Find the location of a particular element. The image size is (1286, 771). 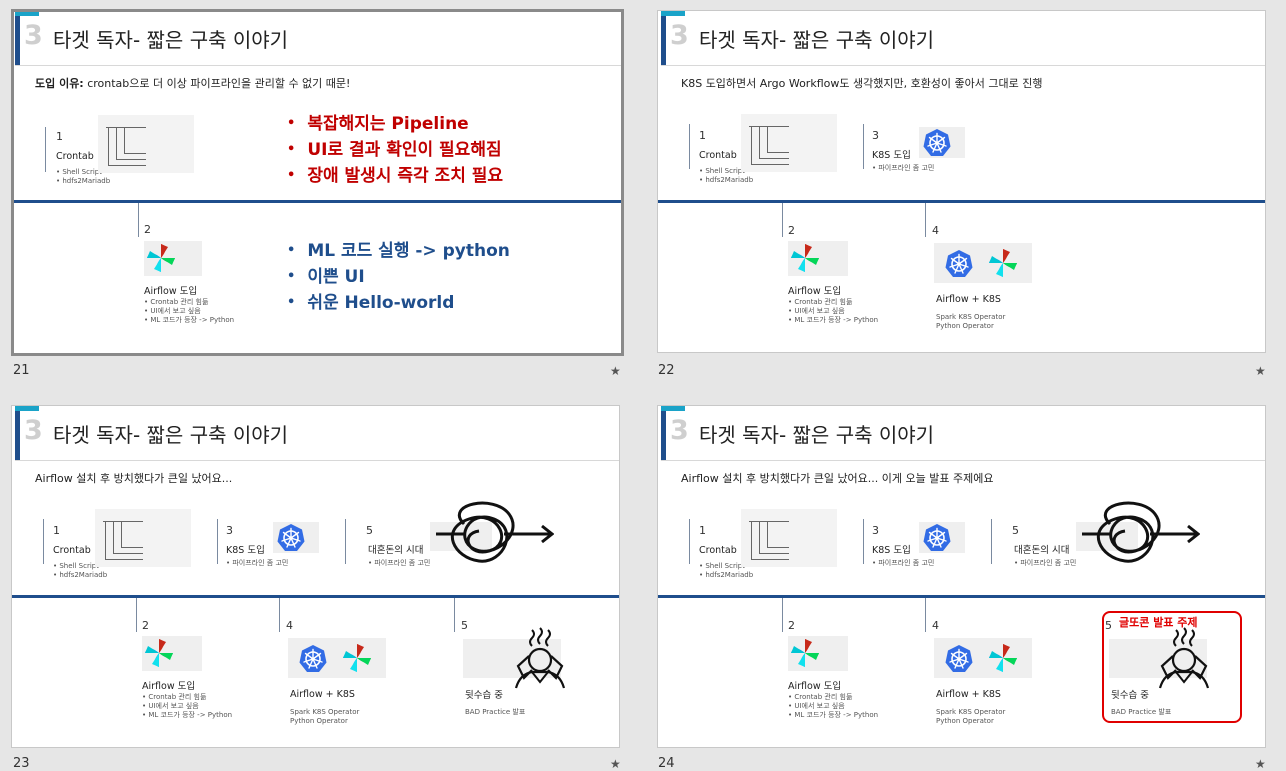

list-item: • ML 코드 실행 -> python is located at coordinates (398, 251).